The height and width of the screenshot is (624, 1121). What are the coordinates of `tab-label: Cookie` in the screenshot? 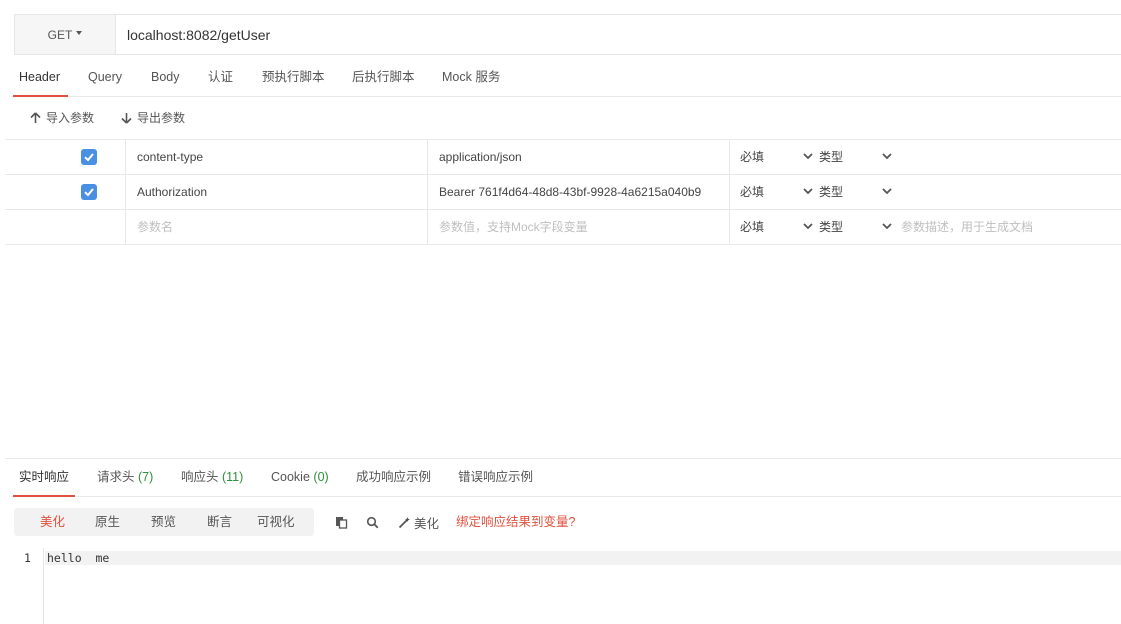 It's located at (290, 477).